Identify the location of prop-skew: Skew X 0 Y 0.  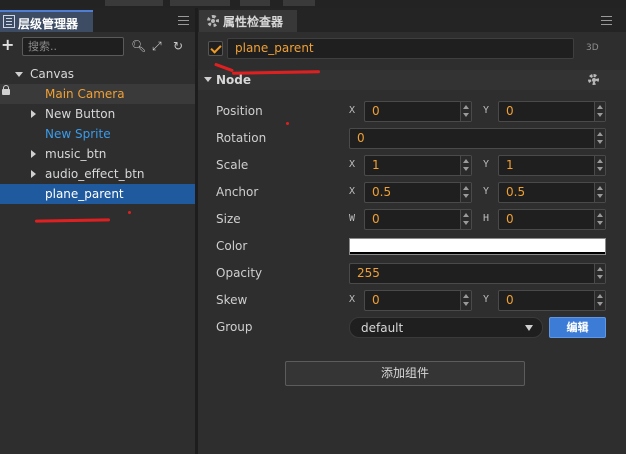
(412, 300).